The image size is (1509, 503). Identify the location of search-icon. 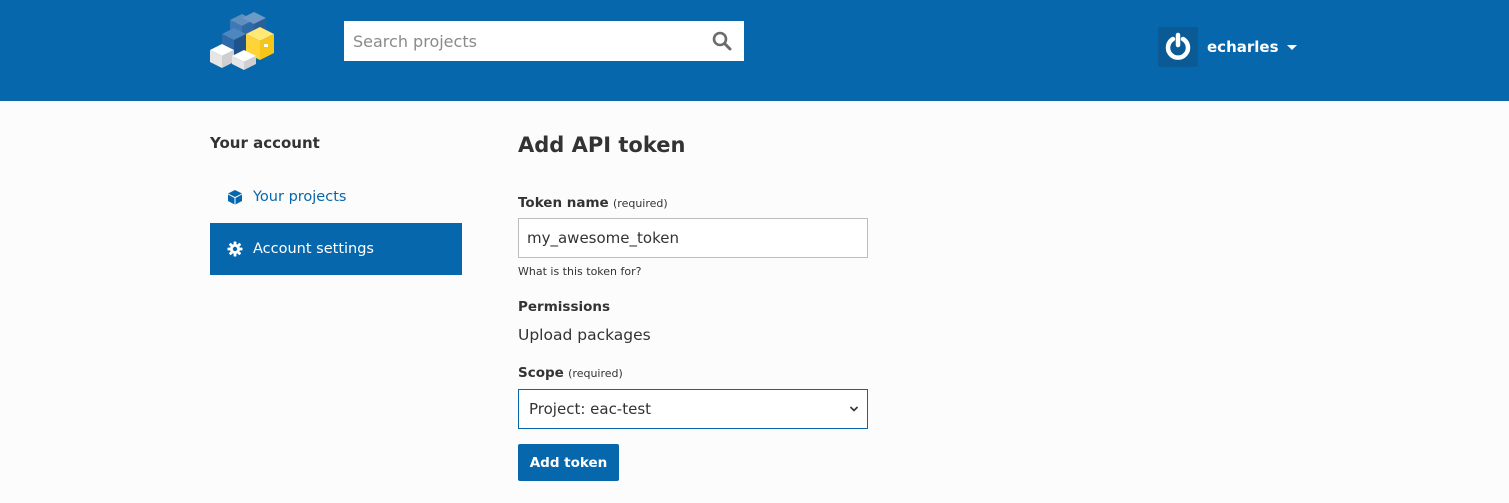
(722, 41).